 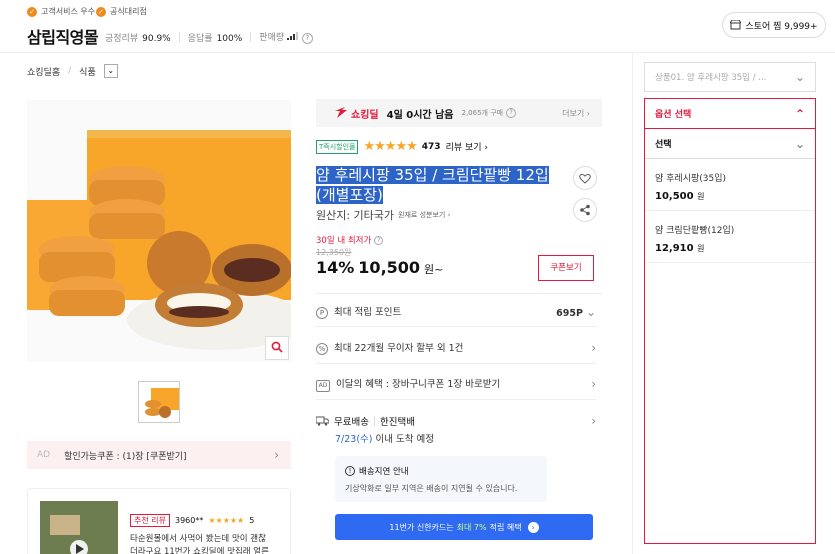 I want to click on lowest-price-label: 30일 내 최저가 ?, so click(x=350, y=240).